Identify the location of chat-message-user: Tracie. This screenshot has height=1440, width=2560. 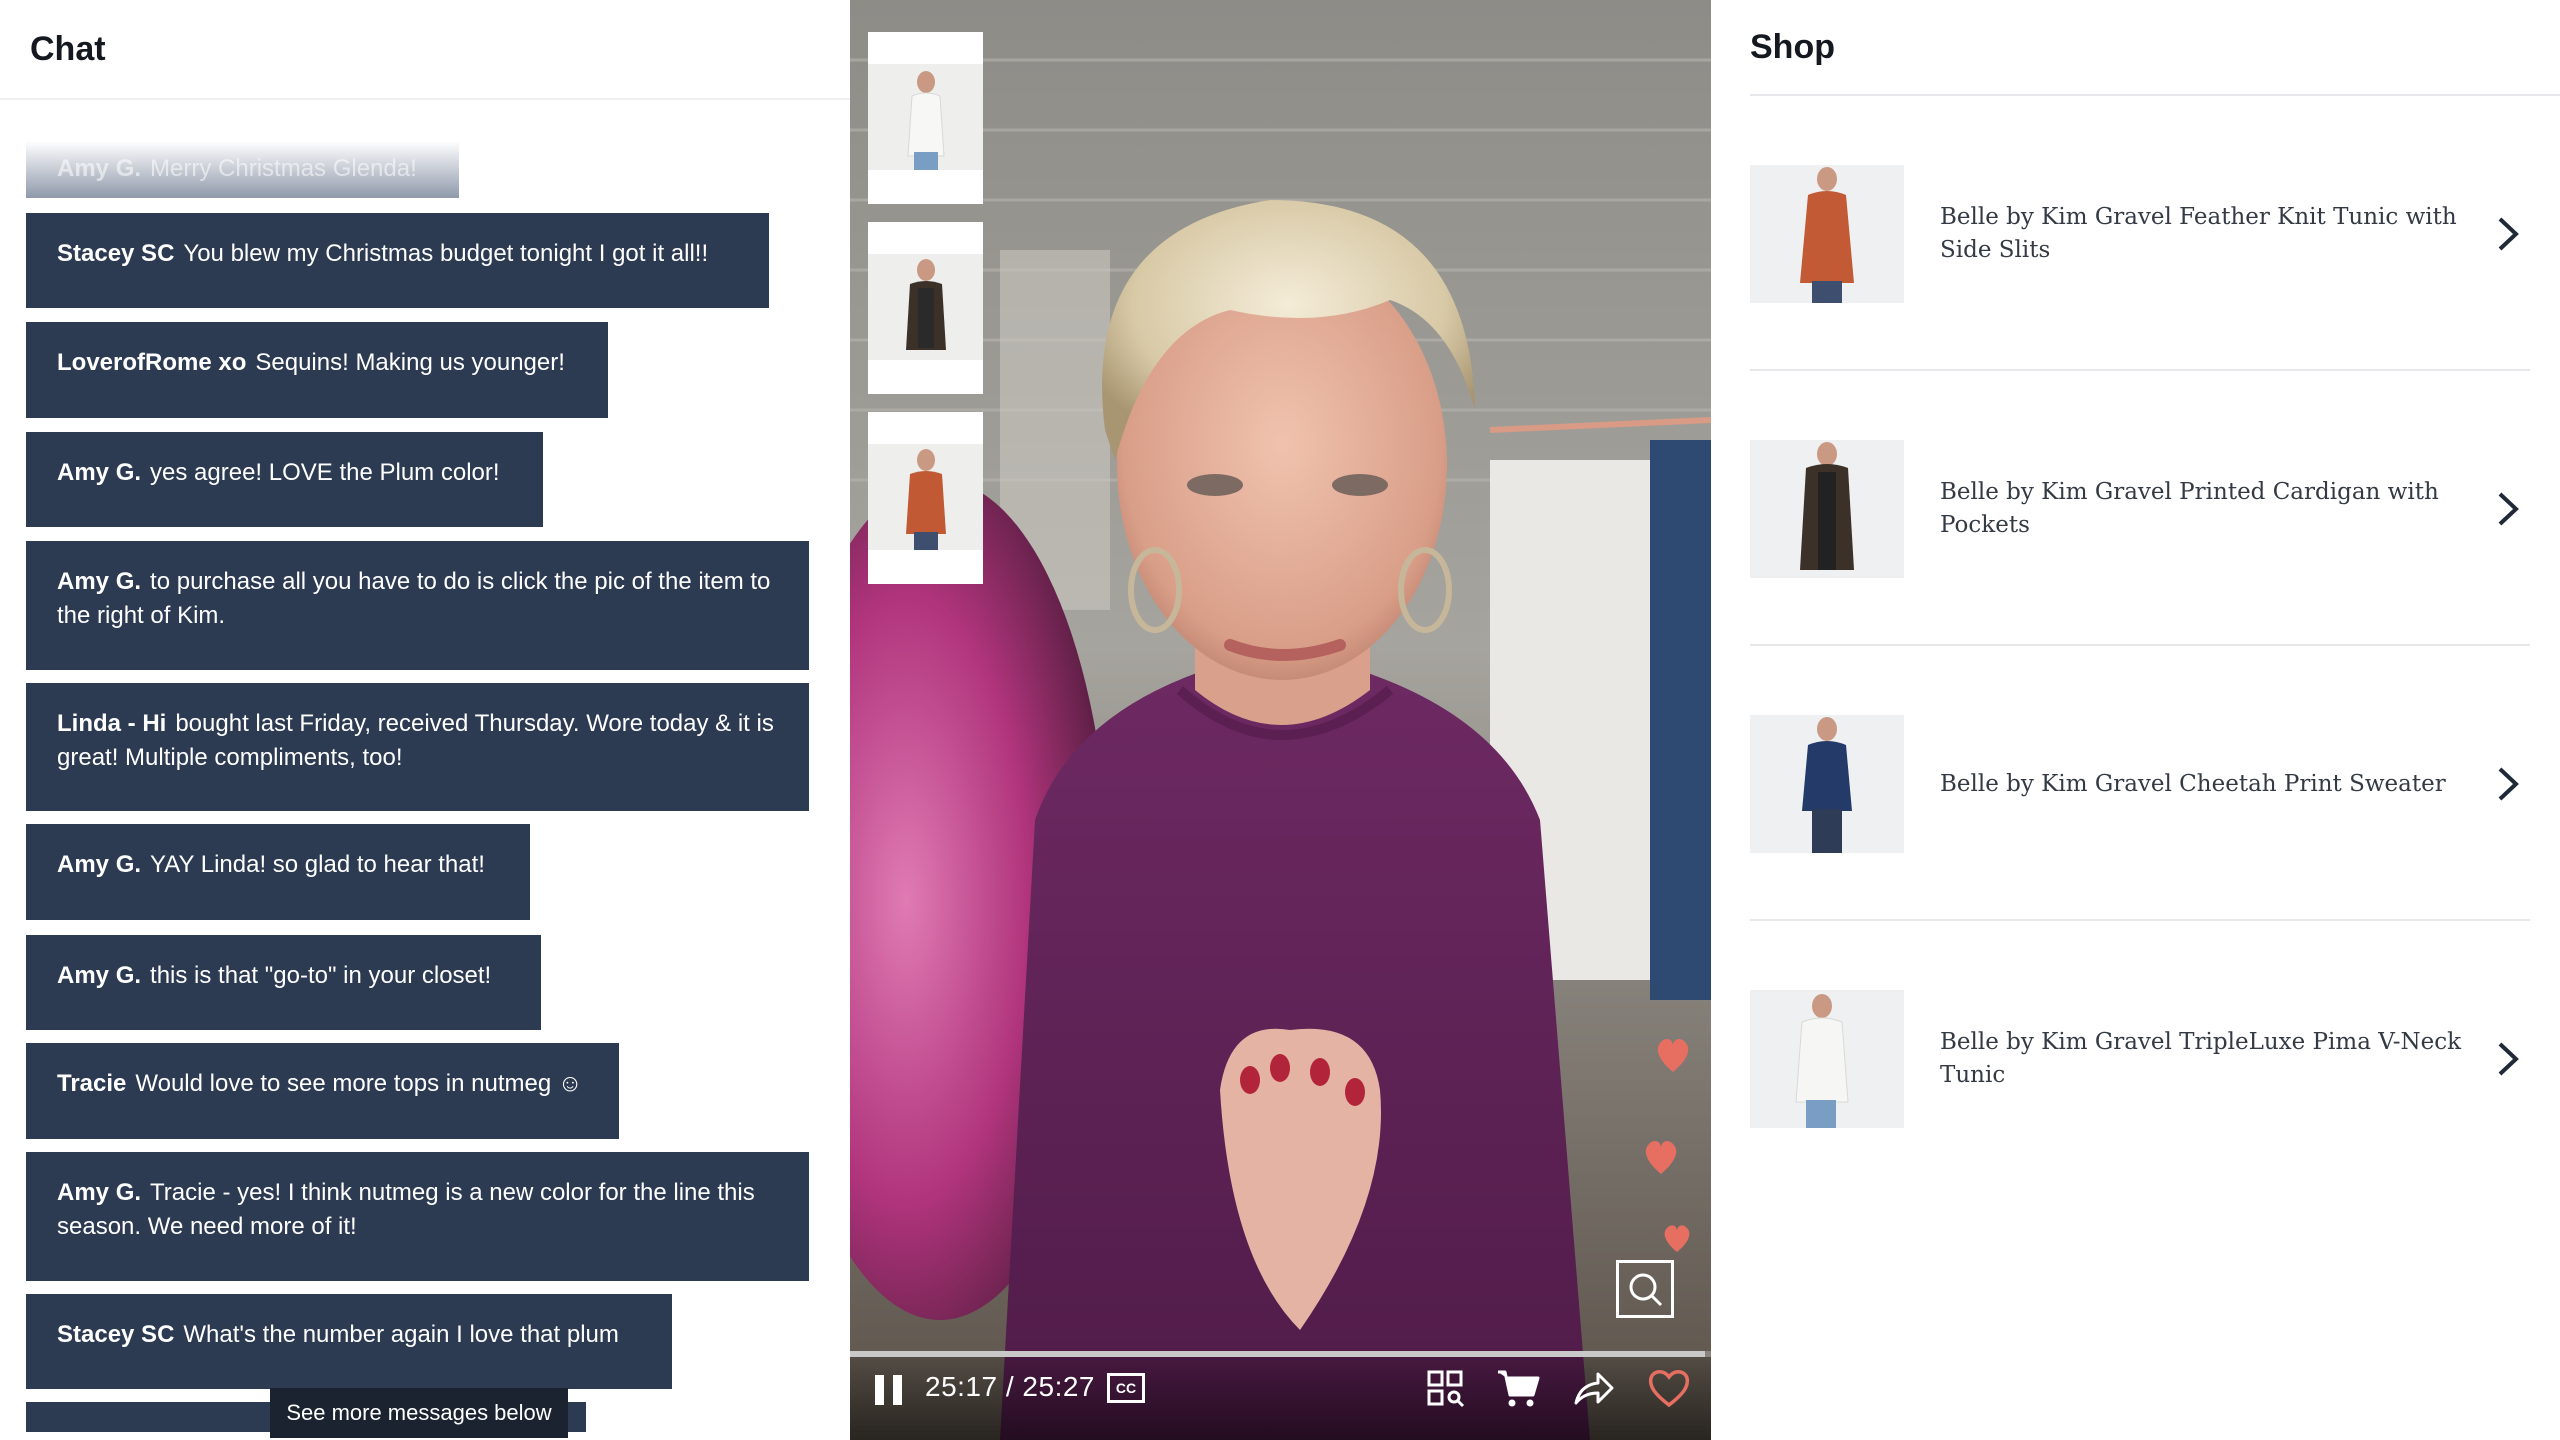
(92, 1083).